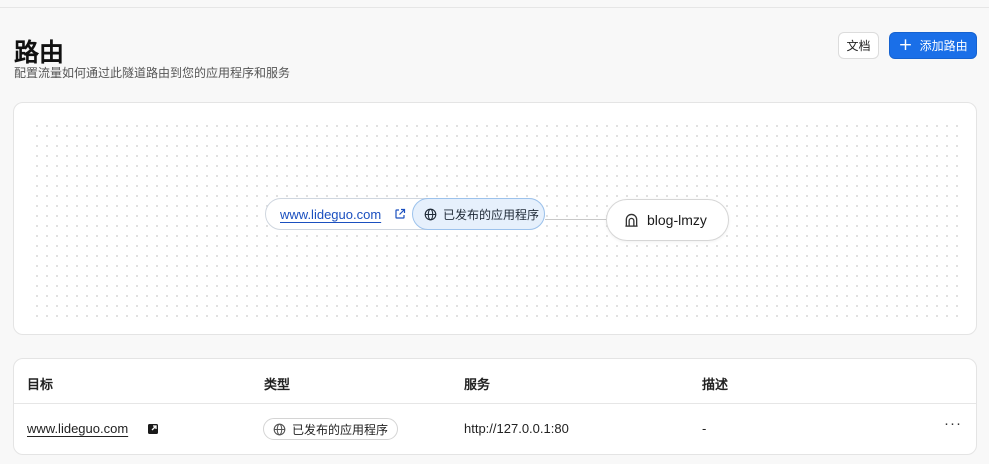 The height and width of the screenshot is (464, 989). What do you see at coordinates (943, 46) in the screenshot?
I see `add-route-label: 添加路由` at bounding box center [943, 46].